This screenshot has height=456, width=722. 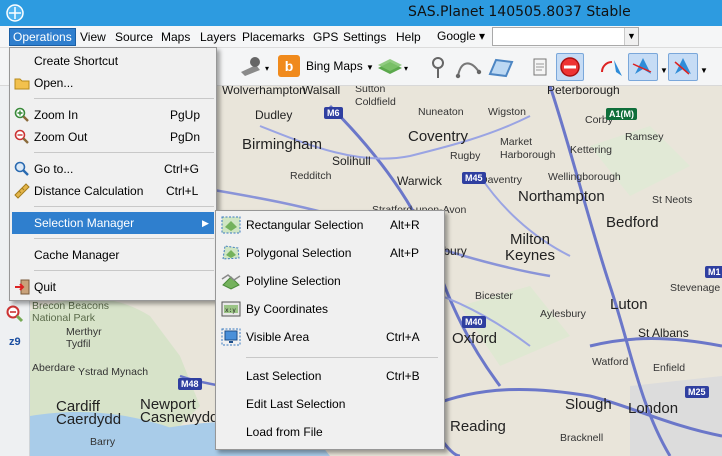 What do you see at coordinates (113, 191) in the screenshot?
I see `menu-item-distance-calculation: Distance Calculation Ctrl+L` at bounding box center [113, 191].